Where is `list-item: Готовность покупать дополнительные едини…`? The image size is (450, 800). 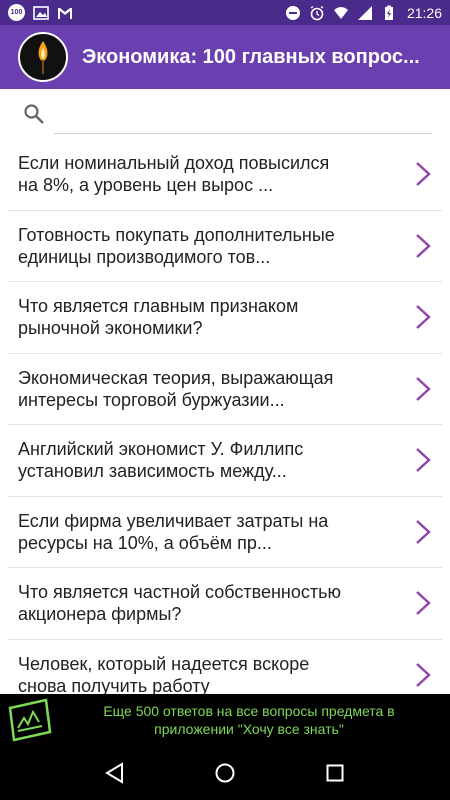
list-item: Готовность покупать дополнительные едини… is located at coordinates (225, 246).